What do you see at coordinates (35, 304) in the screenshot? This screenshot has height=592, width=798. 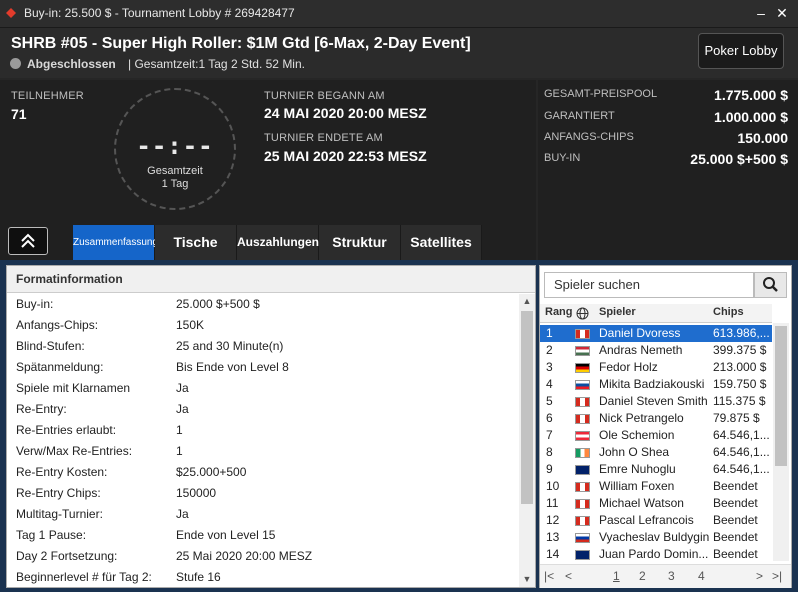 I see `format-row-label: Buy-in:` at bounding box center [35, 304].